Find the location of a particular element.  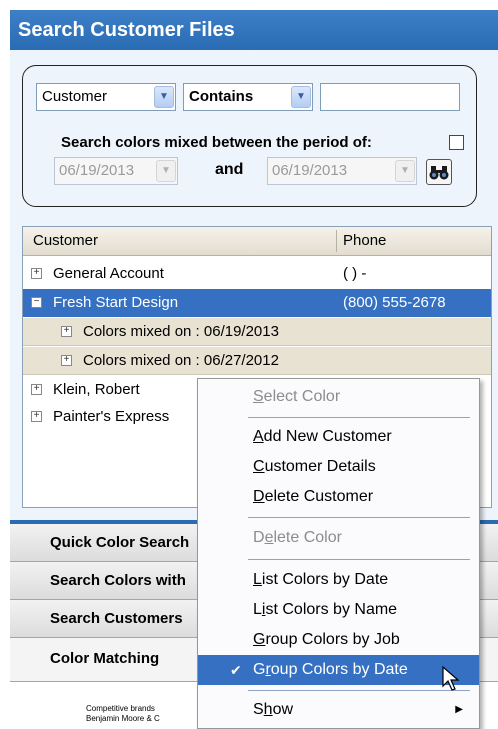

column-divider is located at coordinates (336, 241).